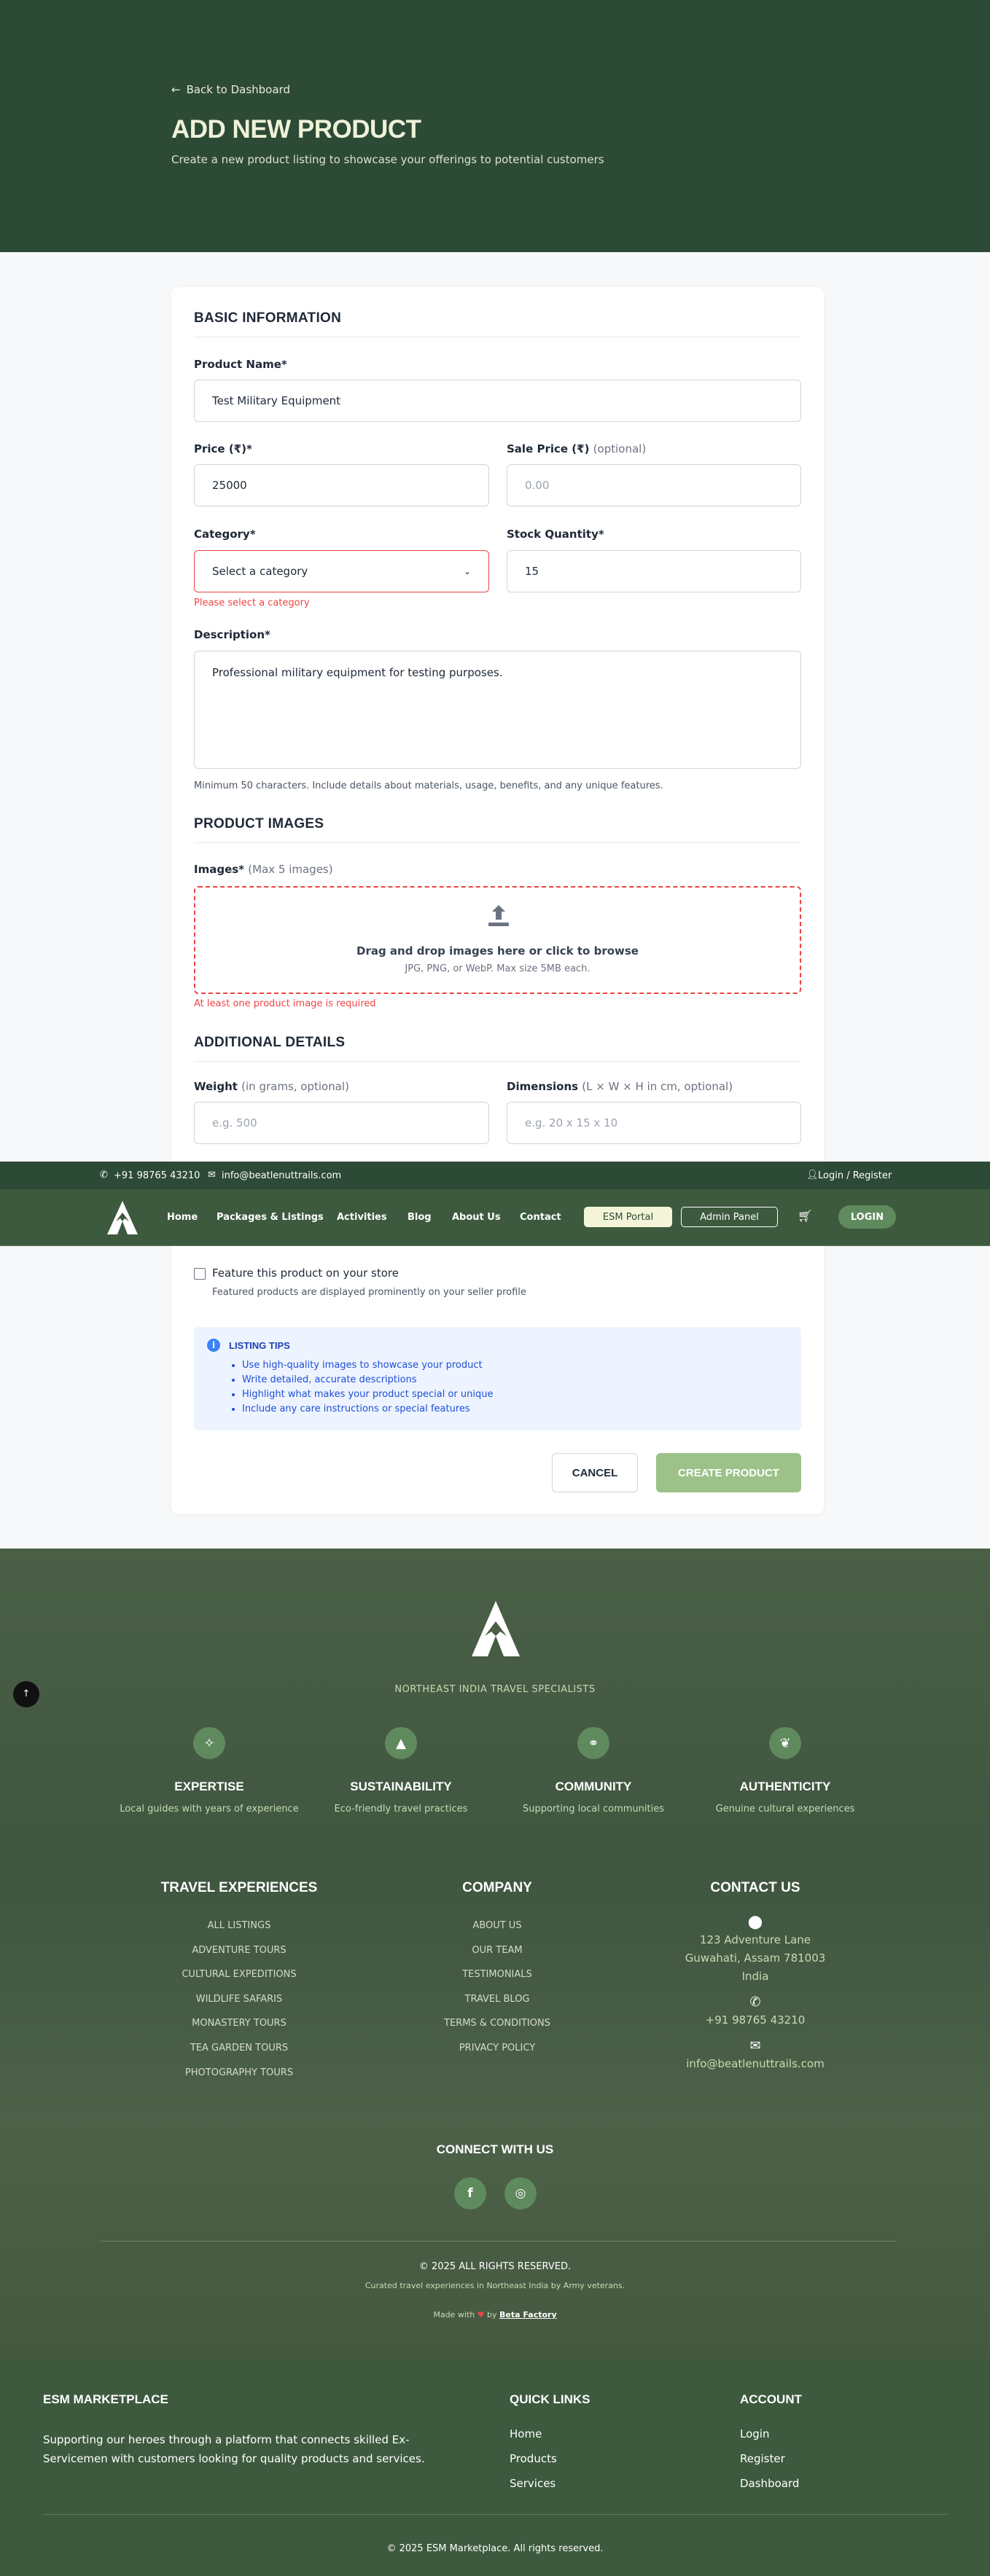  What do you see at coordinates (498, 915) in the screenshot?
I see `upload-icon` at bounding box center [498, 915].